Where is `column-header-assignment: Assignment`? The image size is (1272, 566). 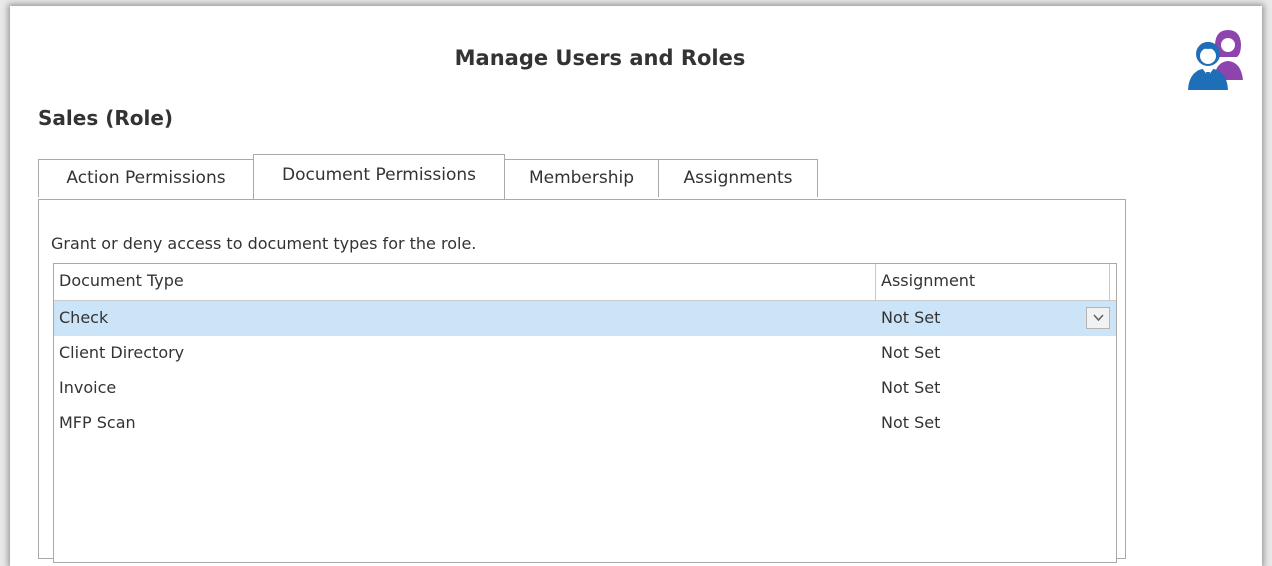
column-header-assignment: Assignment is located at coordinates (993, 282).